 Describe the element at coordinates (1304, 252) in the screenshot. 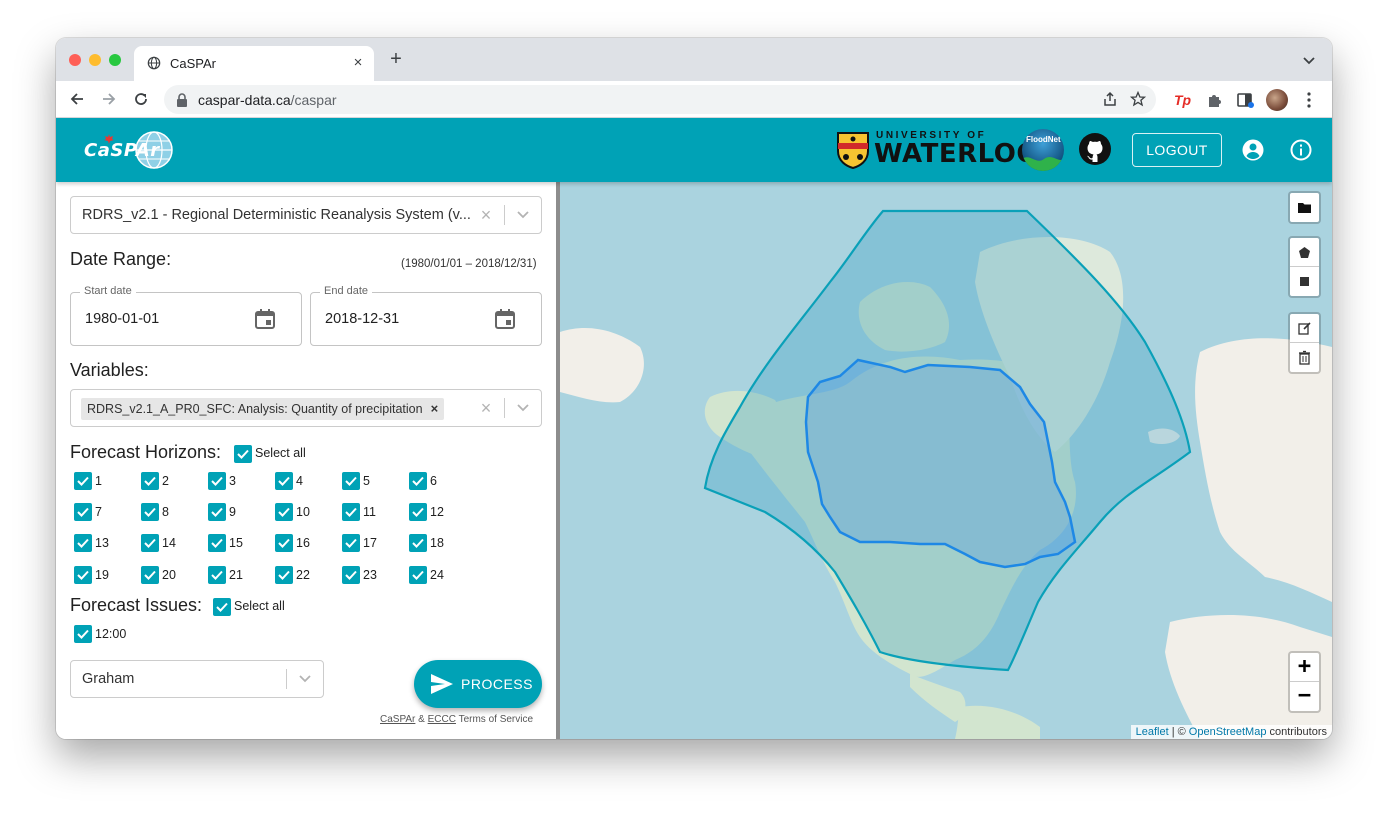

I see `draw-polygon-button` at that location.